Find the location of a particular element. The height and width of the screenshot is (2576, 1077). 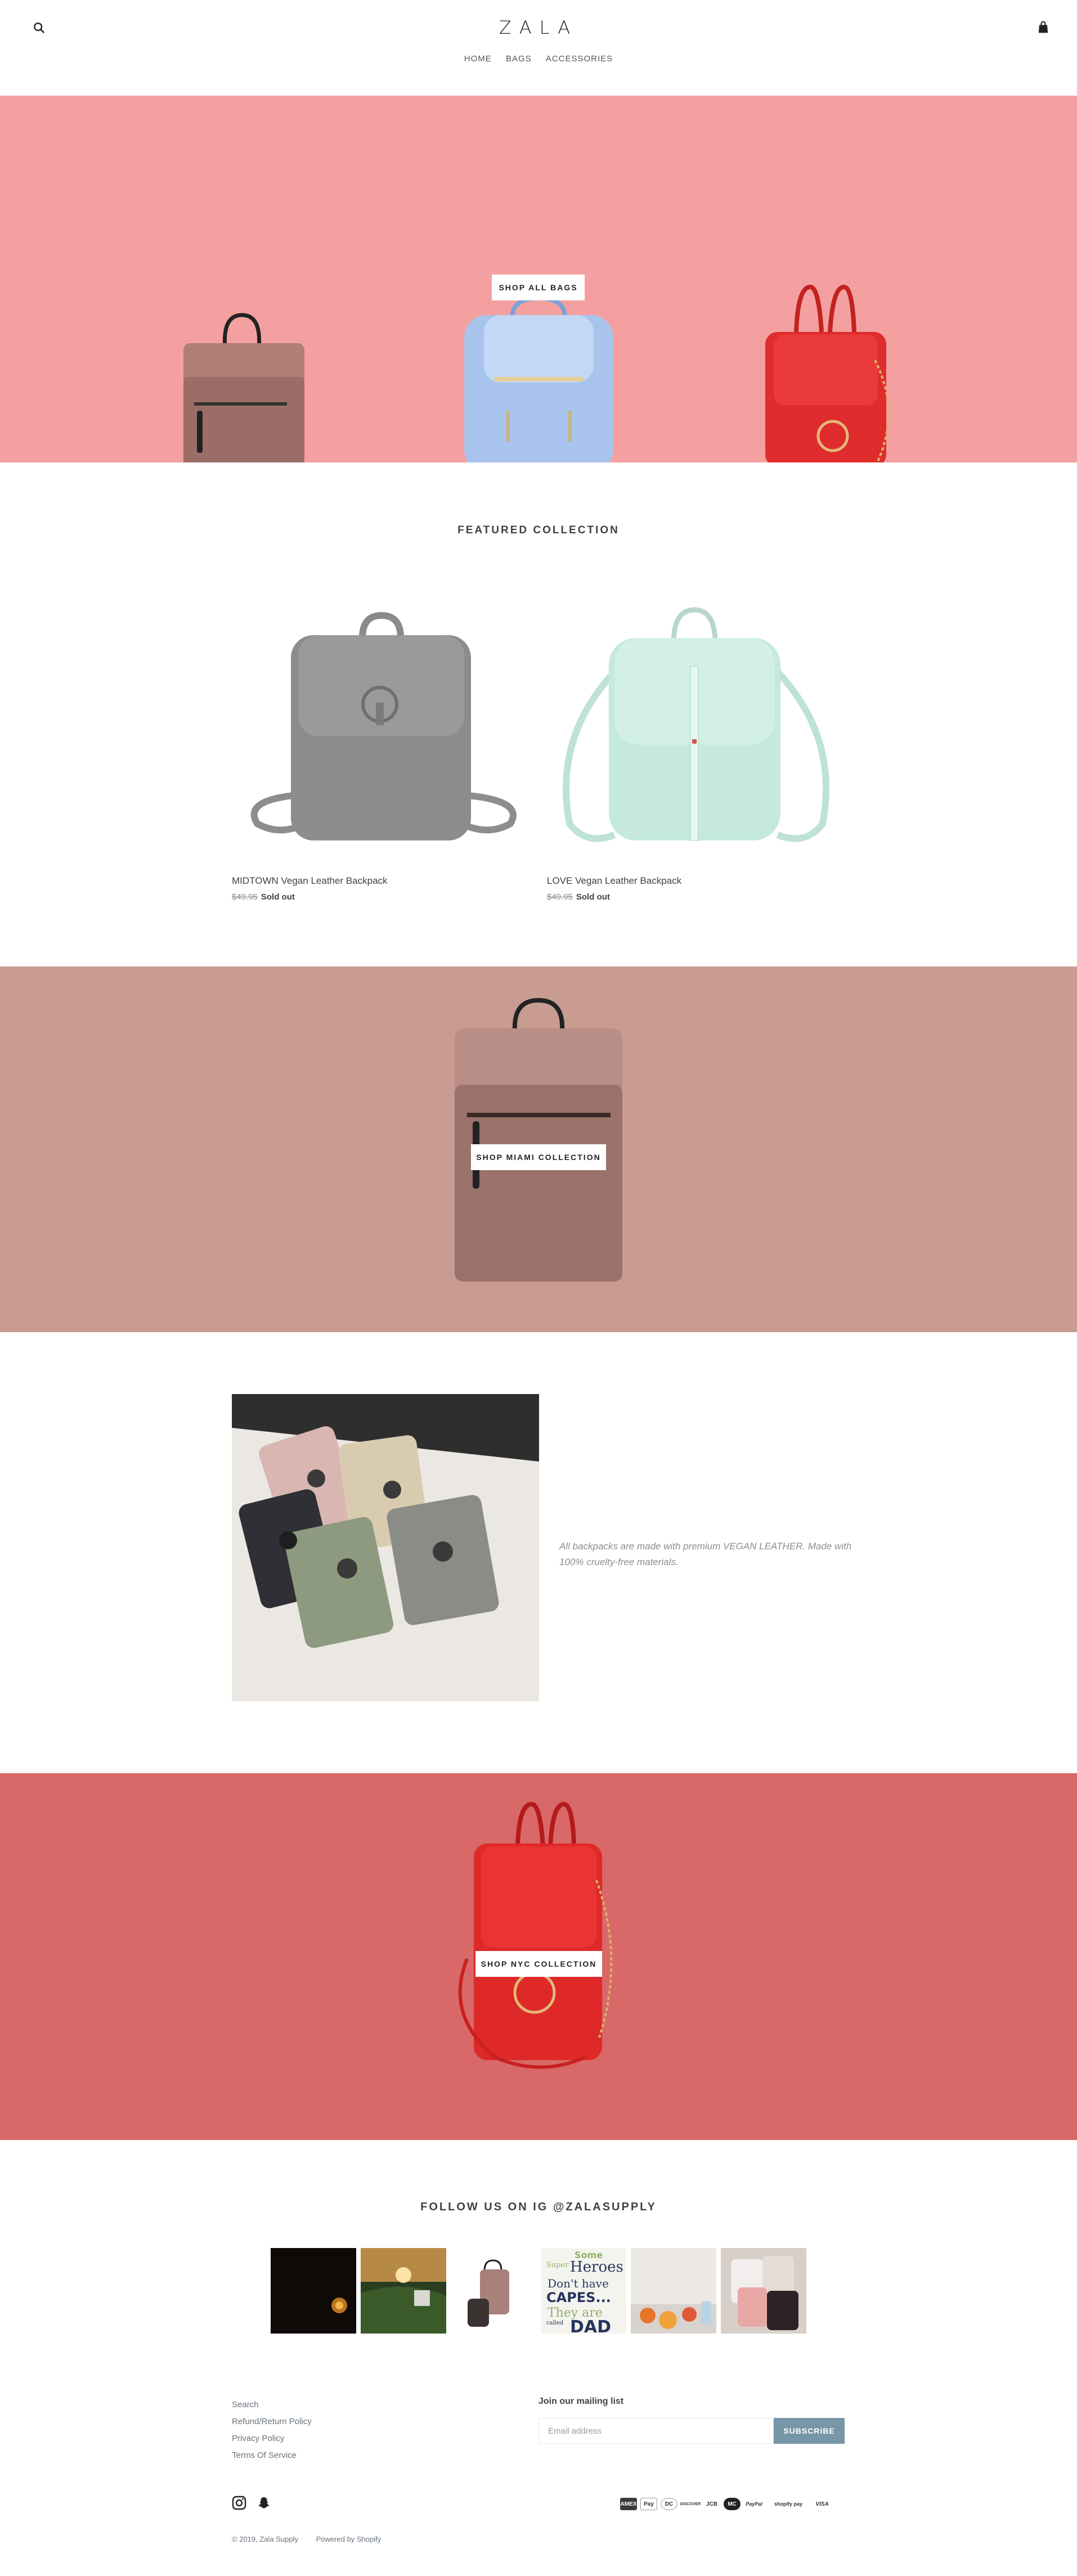

nav-bags: BAGS is located at coordinates (519, 59).